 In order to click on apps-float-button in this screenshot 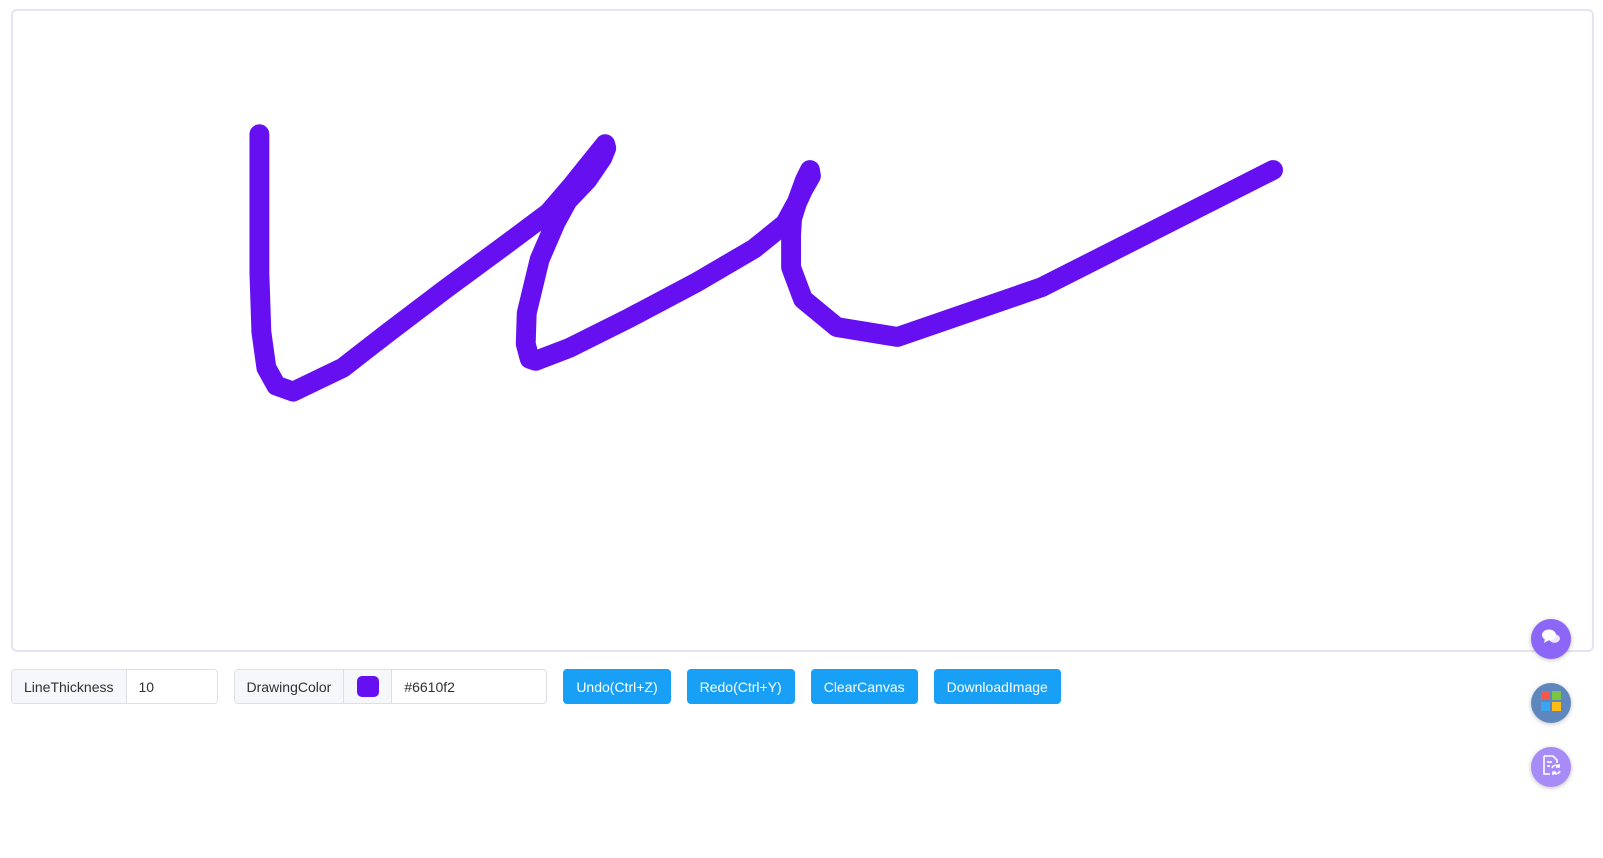, I will do `click(1551, 703)`.